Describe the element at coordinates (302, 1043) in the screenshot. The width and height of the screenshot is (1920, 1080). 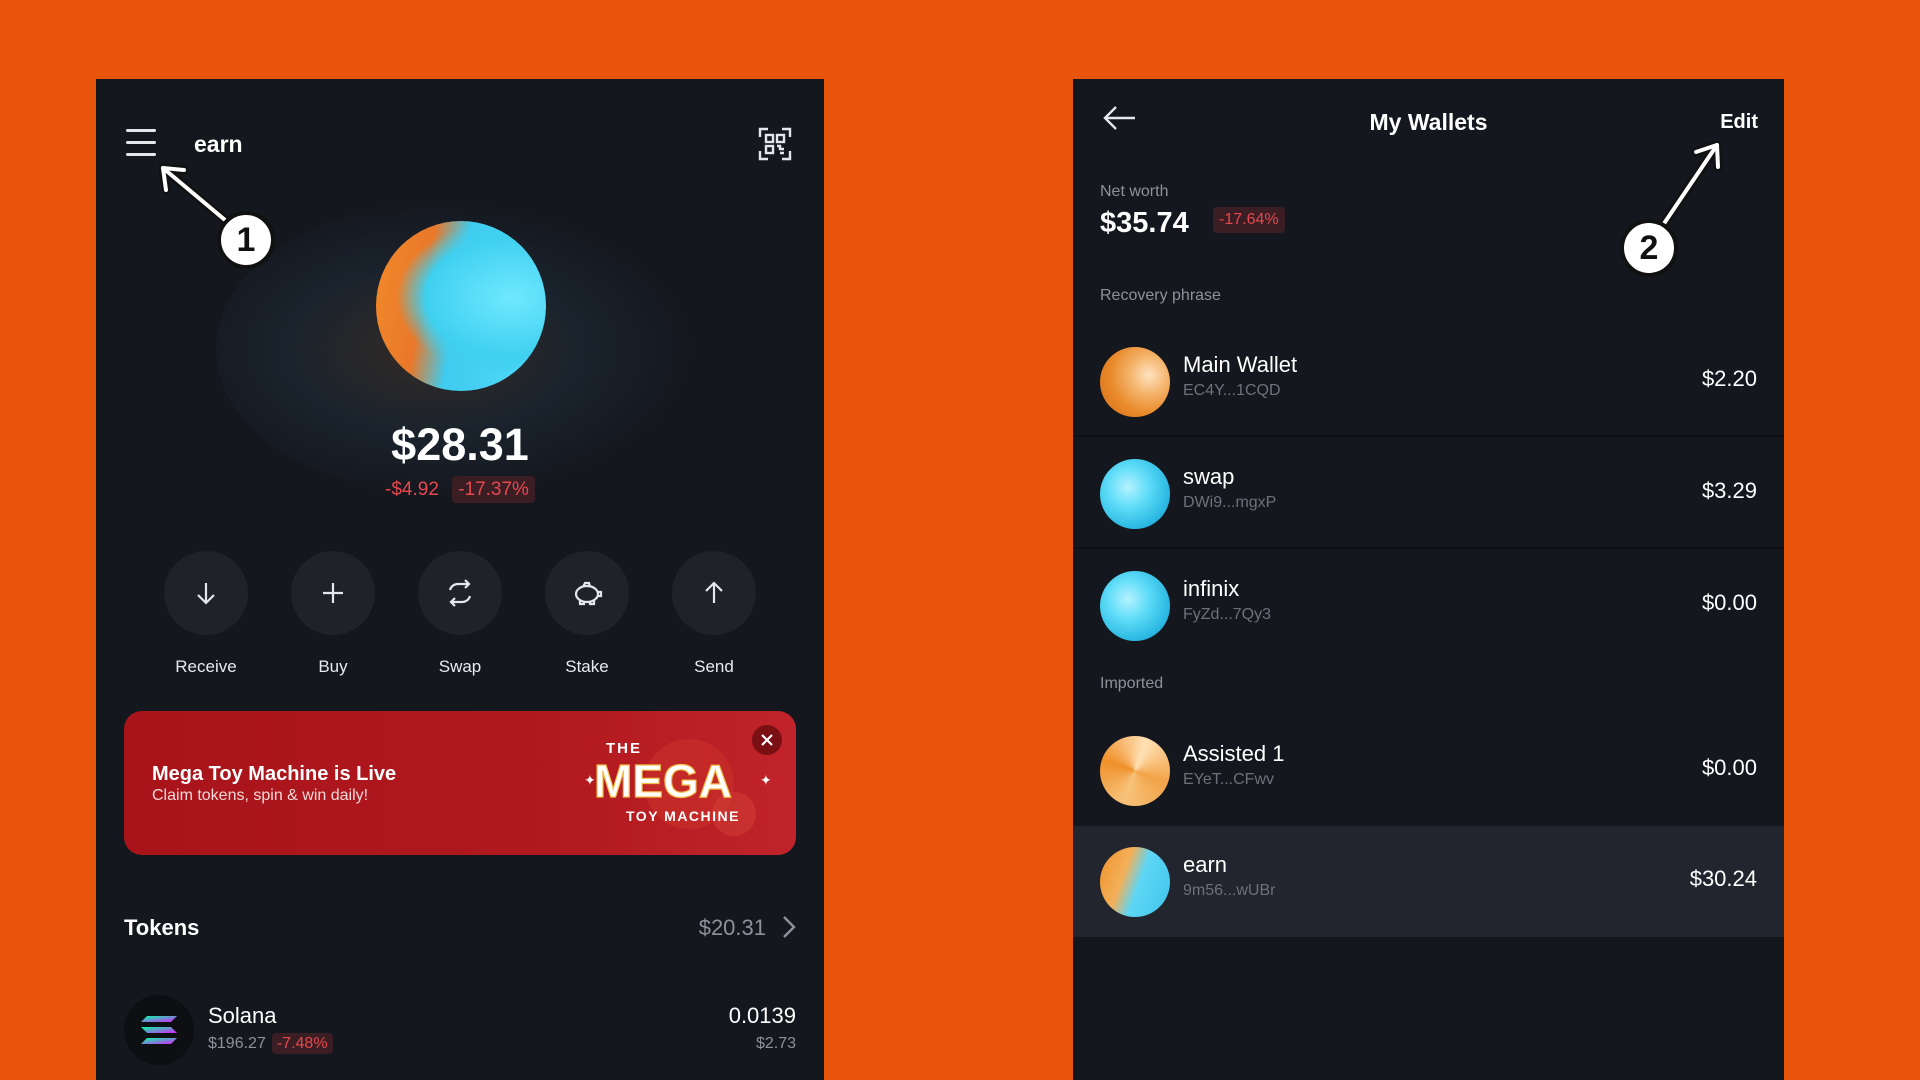
I see `token-price-change: -7.48%` at that location.